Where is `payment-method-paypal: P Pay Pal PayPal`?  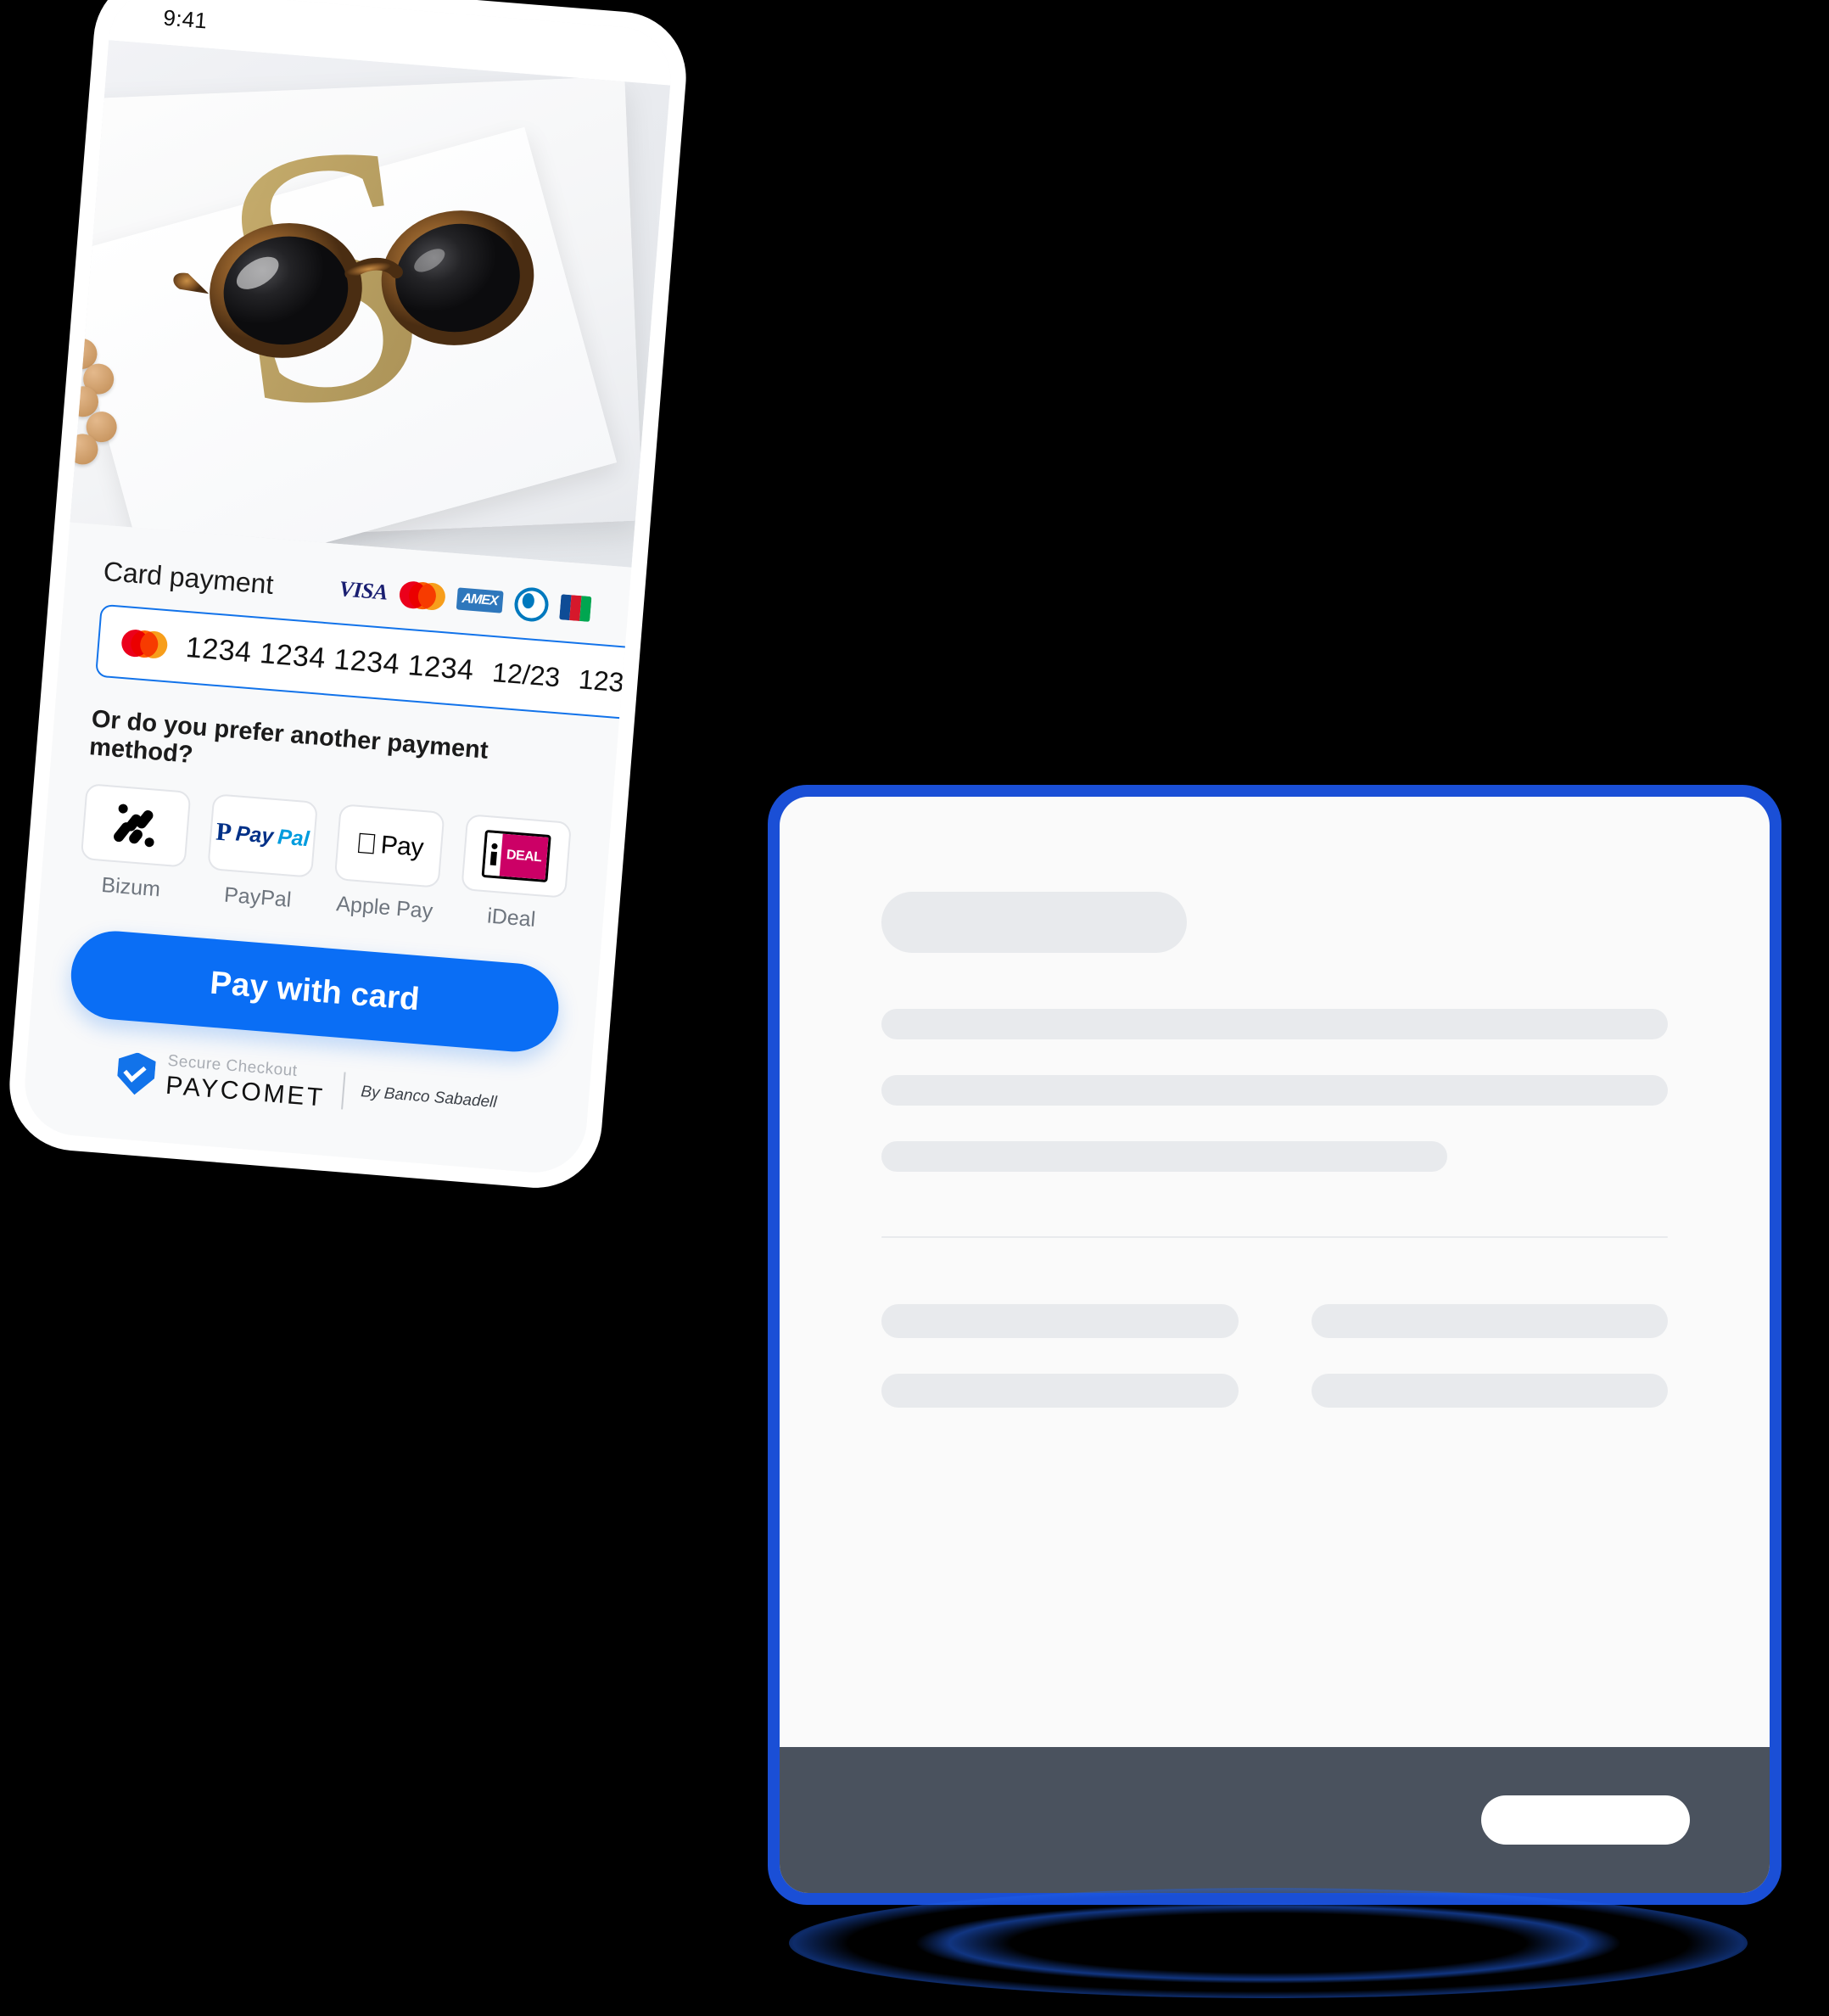 payment-method-paypal: P Pay Pal PayPal is located at coordinates (261, 854).